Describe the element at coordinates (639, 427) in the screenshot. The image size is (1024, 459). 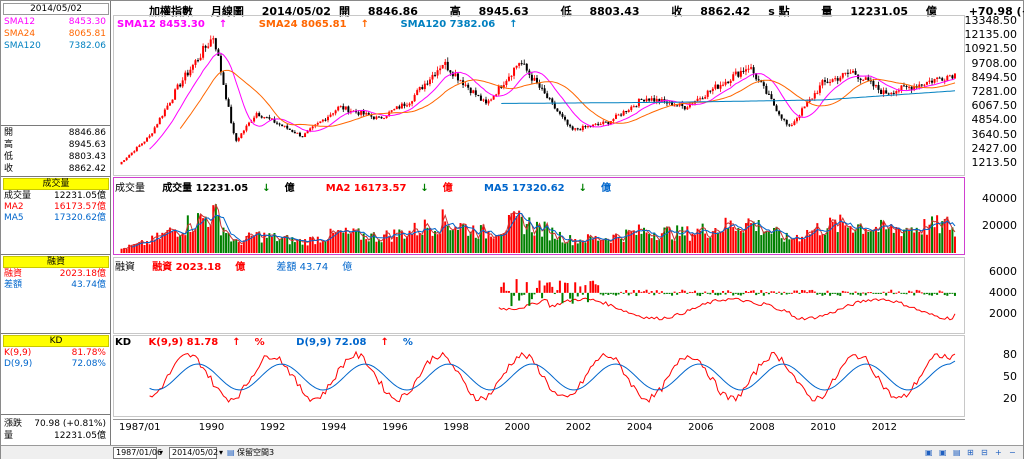
I see `x-tick-label: 2004` at that location.